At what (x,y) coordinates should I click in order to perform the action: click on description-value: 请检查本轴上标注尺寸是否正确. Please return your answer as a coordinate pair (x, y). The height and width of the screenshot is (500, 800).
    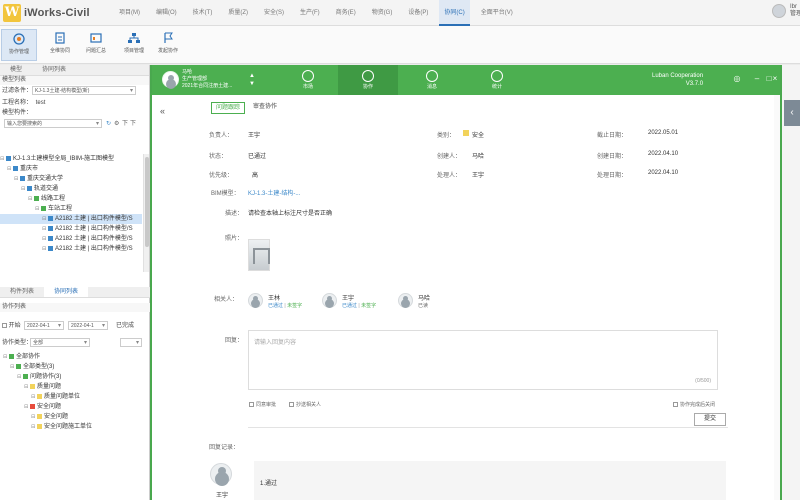
    Looking at the image, I should click on (290, 214).